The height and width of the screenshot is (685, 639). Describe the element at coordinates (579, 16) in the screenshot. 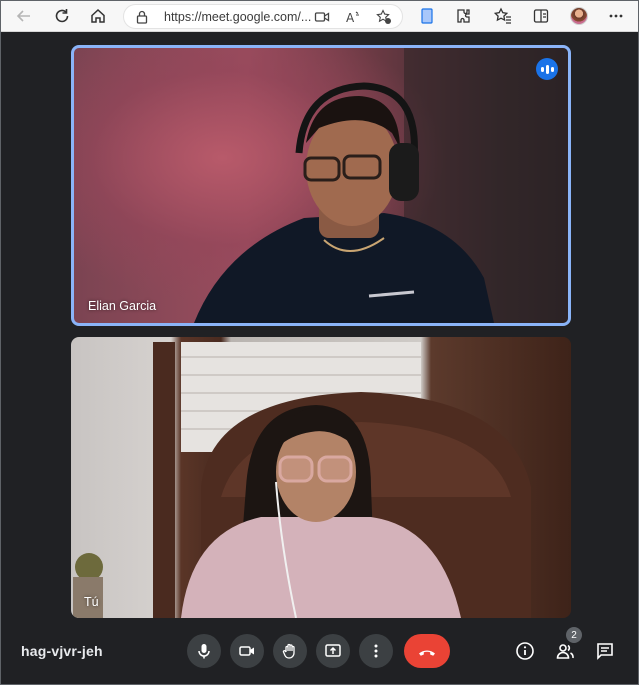

I see `profile-avatar` at that location.